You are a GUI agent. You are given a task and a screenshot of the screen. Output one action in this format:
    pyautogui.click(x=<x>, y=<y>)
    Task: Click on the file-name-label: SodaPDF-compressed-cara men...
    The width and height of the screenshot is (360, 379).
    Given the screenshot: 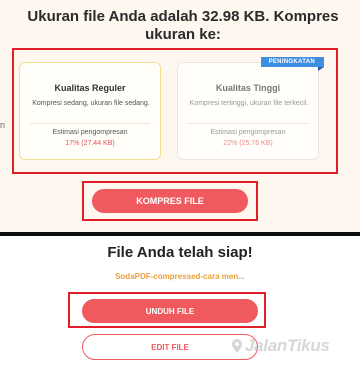 What is the action you would take?
    pyautogui.click(x=180, y=276)
    